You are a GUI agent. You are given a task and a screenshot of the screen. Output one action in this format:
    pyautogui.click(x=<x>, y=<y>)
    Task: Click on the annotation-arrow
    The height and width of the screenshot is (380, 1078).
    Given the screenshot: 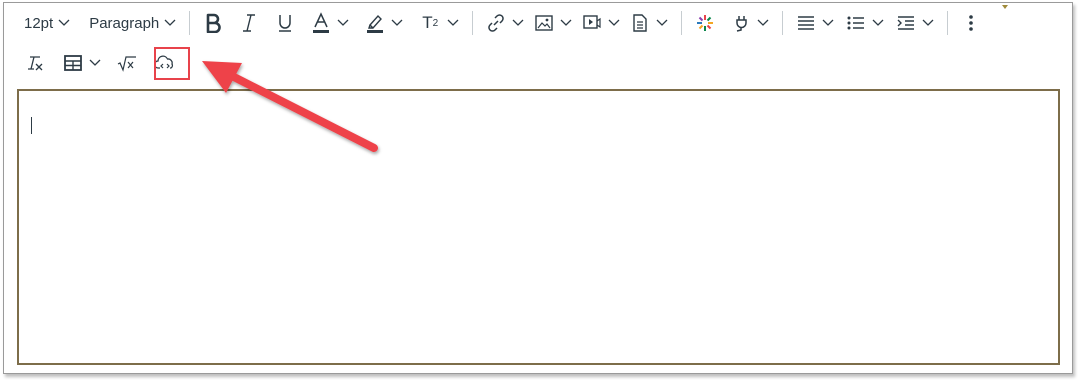 What is the action you would take?
    pyautogui.click(x=290, y=106)
    